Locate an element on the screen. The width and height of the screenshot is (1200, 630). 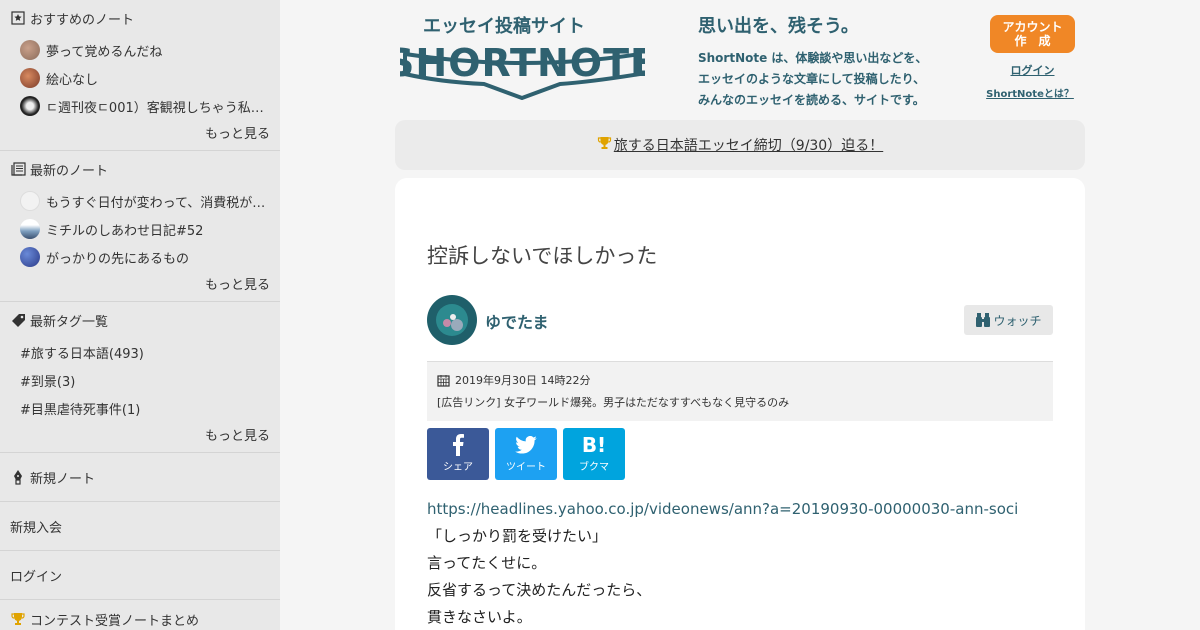
tag-item: #目黒虐待死事件(1) is located at coordinates (140, 408).